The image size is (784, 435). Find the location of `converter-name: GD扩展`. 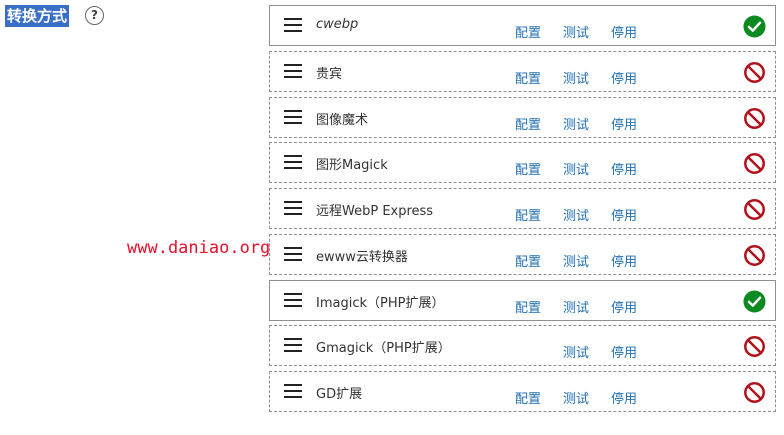

converter-name: GD扩展 is located at coordinates (339, 394).